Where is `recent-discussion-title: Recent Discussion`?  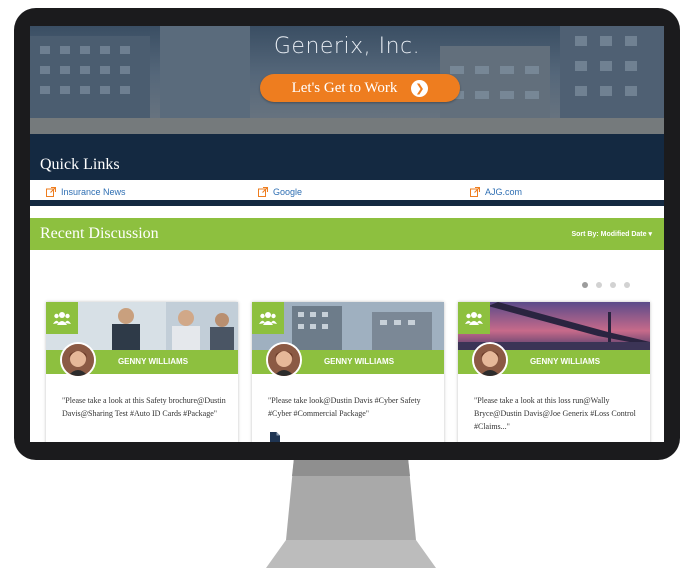 recent-discussion-title: Recent Discussion is located at coordinates (99, 233).